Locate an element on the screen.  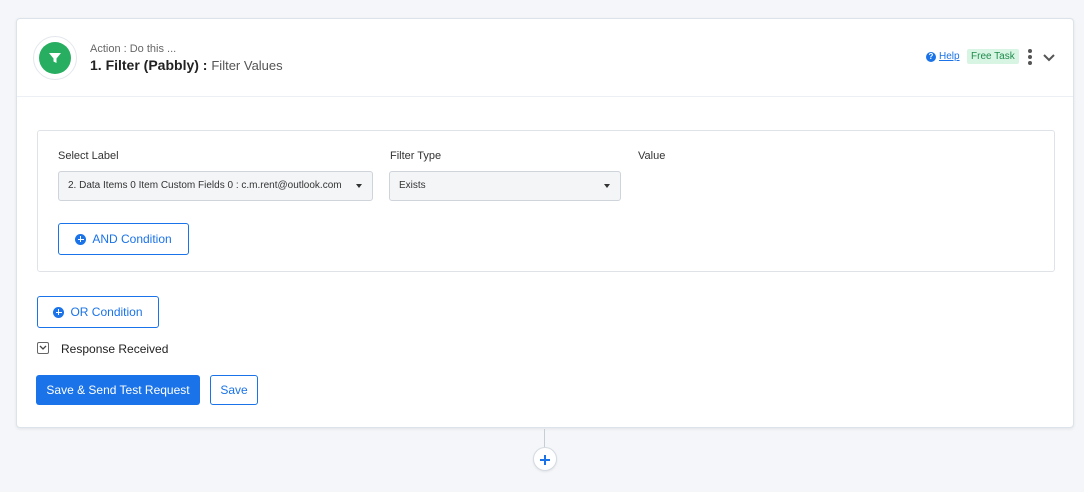
help-label: Help is located at coordinates (949, 56).